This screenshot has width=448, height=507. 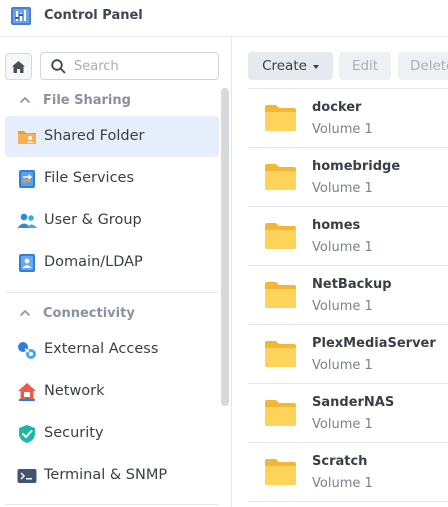 I want to click on shield-icon, so click(x=27, y=434).